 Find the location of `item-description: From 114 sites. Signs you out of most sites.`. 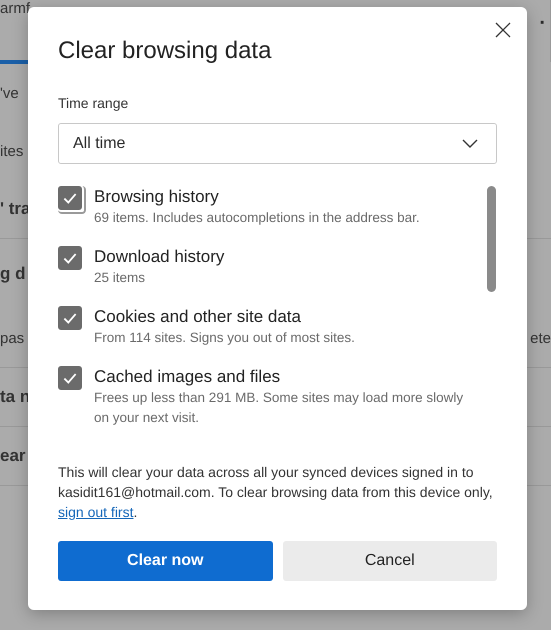

item-description: From 114 sites. Signs you out of most sites. is located at coordinates (224, 338).